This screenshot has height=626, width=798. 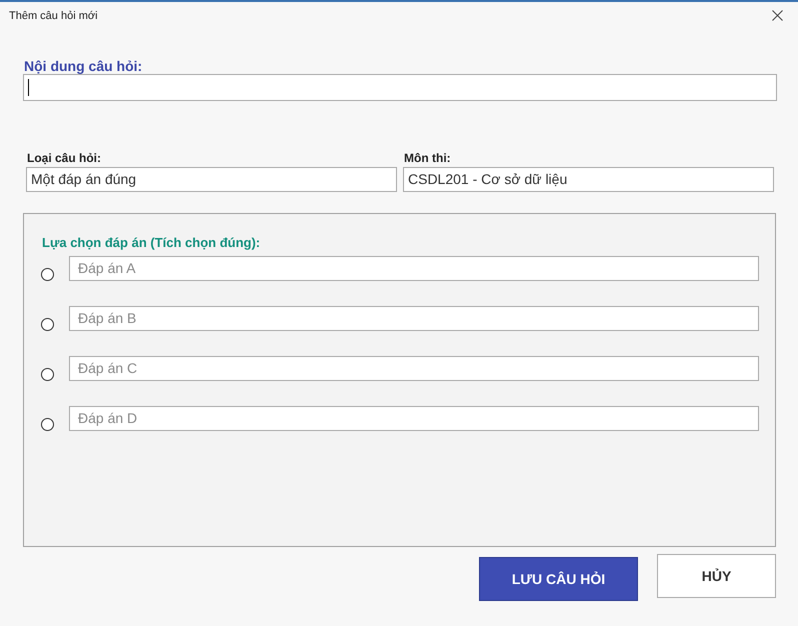 I want to click on window-title: Thêm câu hỏi mới, so click(x=53, y=16).